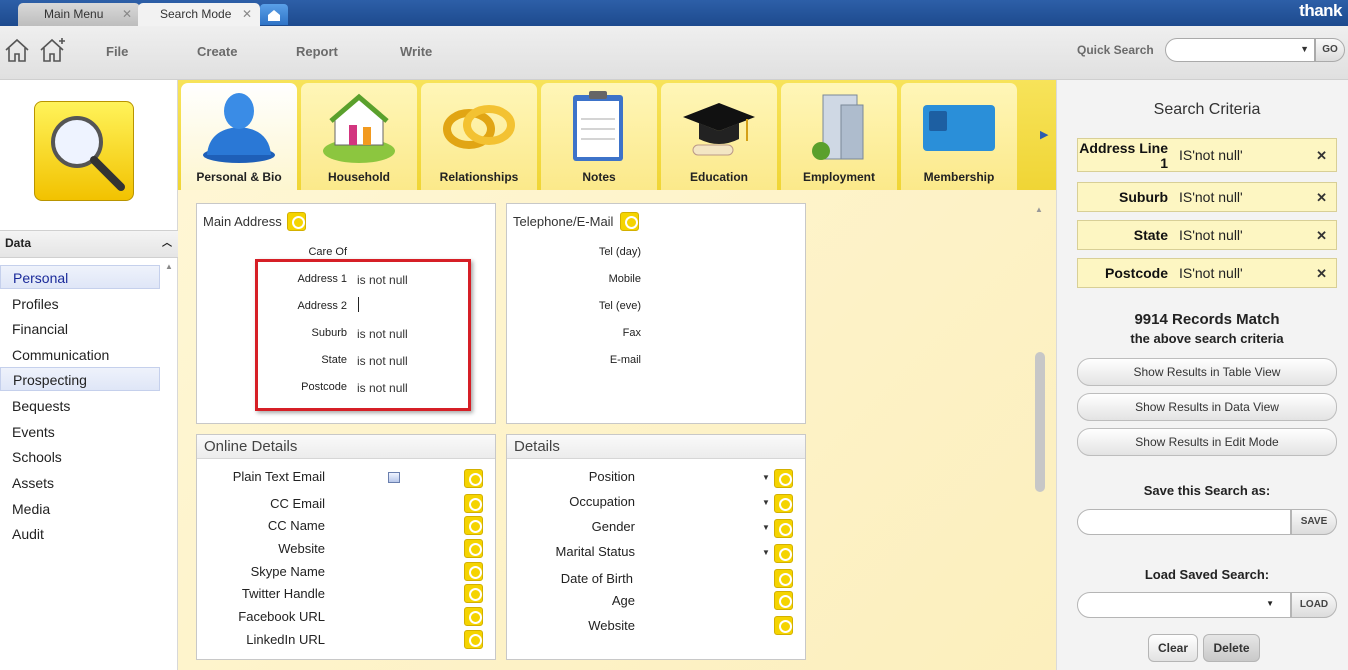  Describe the element at coordinates (346, 447) in the screenshot. I see `online-details-title: Online Details` at that location.